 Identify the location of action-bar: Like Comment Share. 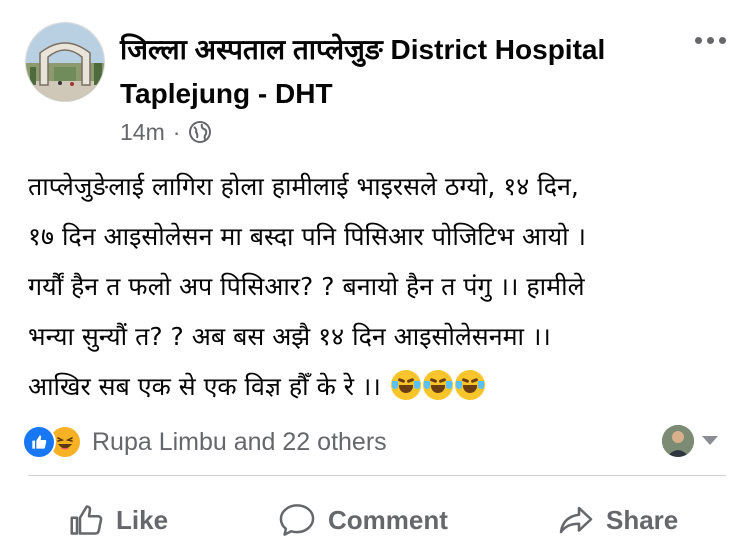
(375, 520).